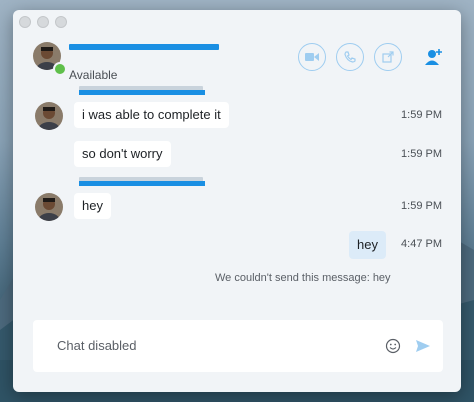 This screenshot has width=474, height=402. What do you see at coordinates (238, 346) in the screenshot?
I see `message-composer: Chat disabled` at bounding box center [238, 346].